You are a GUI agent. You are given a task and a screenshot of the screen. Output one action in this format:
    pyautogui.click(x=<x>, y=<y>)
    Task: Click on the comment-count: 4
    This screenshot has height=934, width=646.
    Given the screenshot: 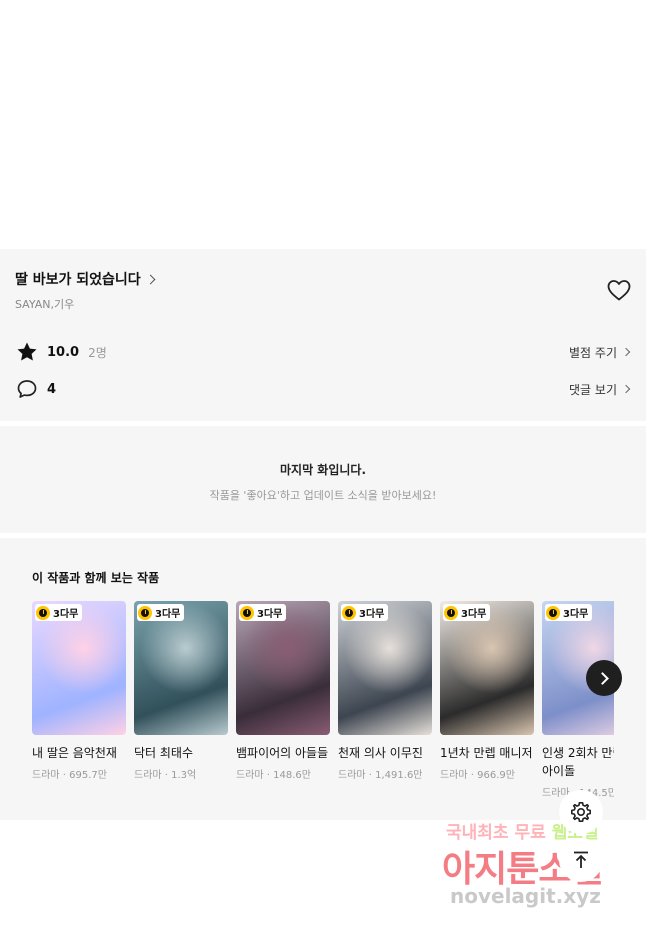 What is the action you would take?
    pyautogui.click(x=52, y=389)
    